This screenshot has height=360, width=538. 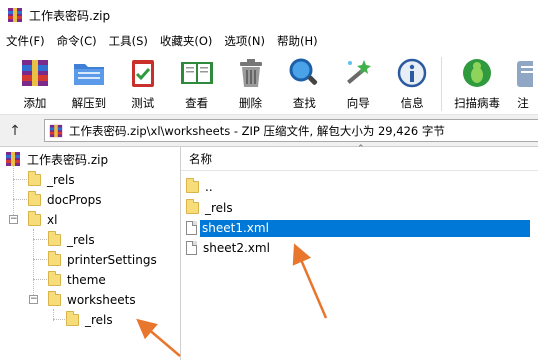 What do you see at coordinates (101, 300) in the screenshot?
I see `tree-item-label: worksheets` at bounding box center [101, 300].